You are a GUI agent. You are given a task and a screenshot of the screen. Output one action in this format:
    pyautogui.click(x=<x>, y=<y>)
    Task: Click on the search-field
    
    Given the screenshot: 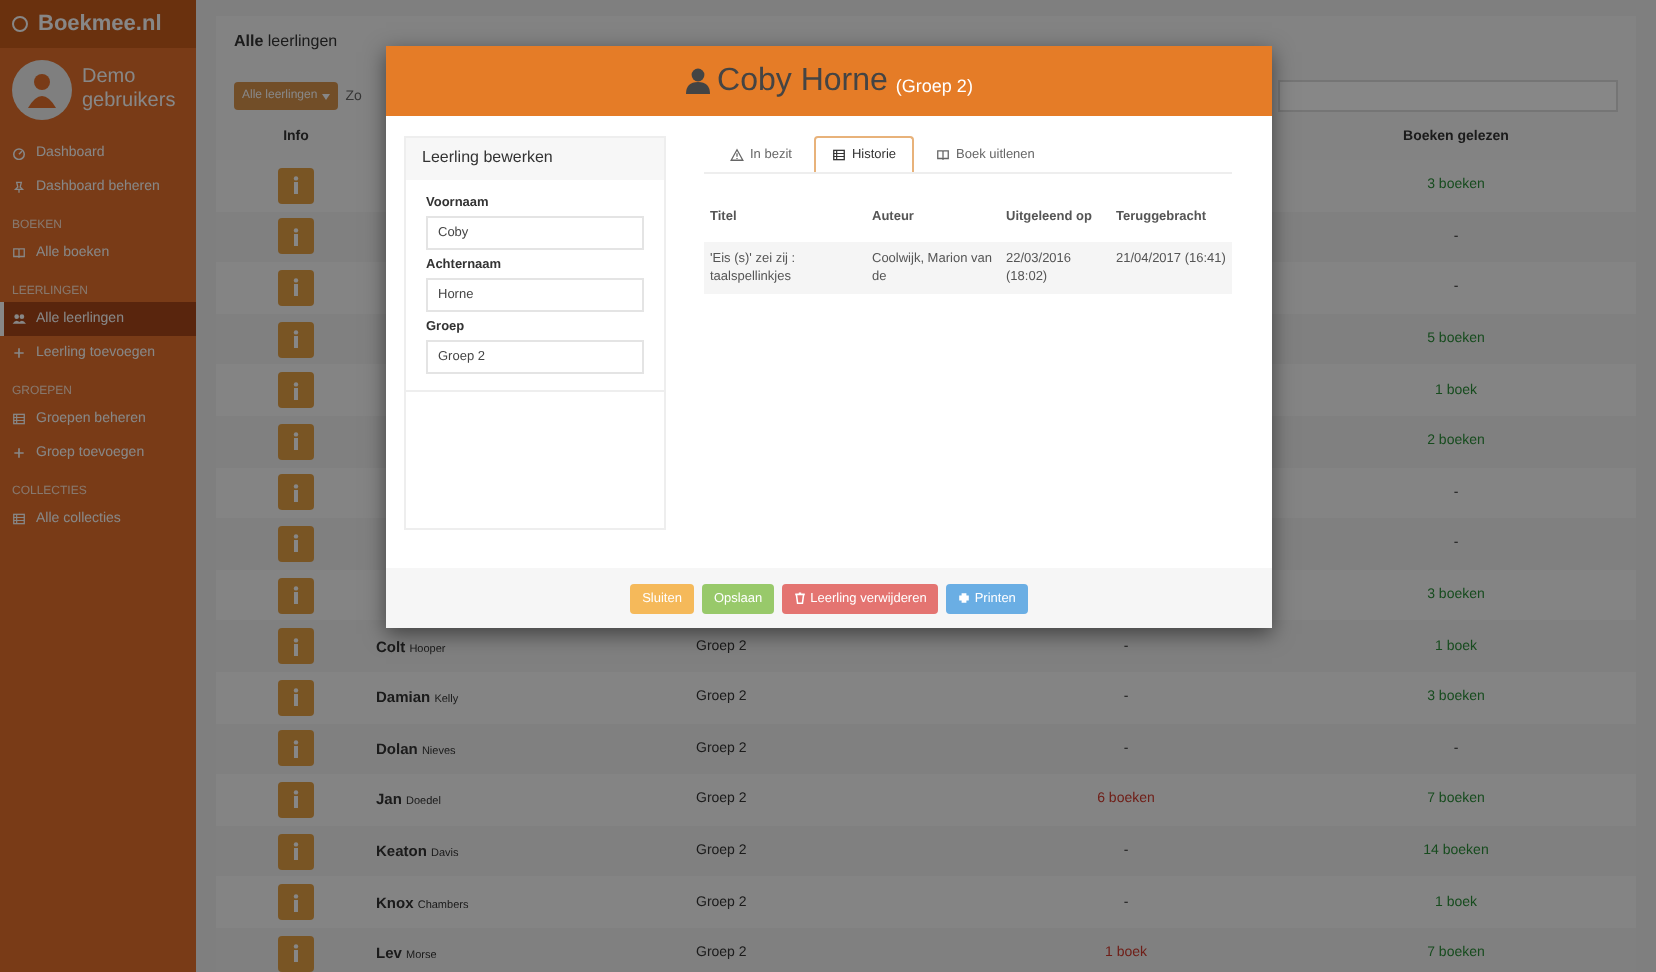 What is the action you would take?
    pyautogui.click(x=1448, y=96)
    